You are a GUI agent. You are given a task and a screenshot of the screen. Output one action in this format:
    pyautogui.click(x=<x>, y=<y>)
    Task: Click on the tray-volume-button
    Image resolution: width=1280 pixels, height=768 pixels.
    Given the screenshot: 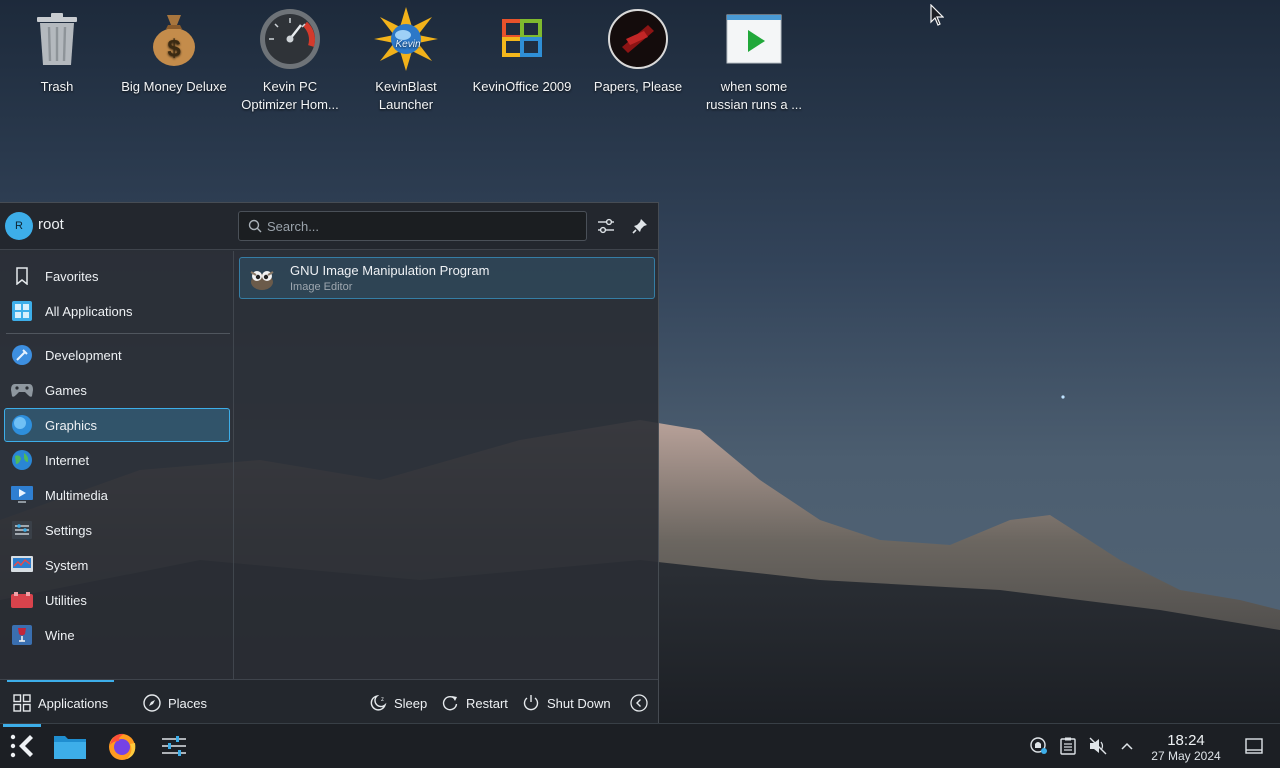 What is the action you would take?
    pyautogui.click(x=1098, y=747)
    